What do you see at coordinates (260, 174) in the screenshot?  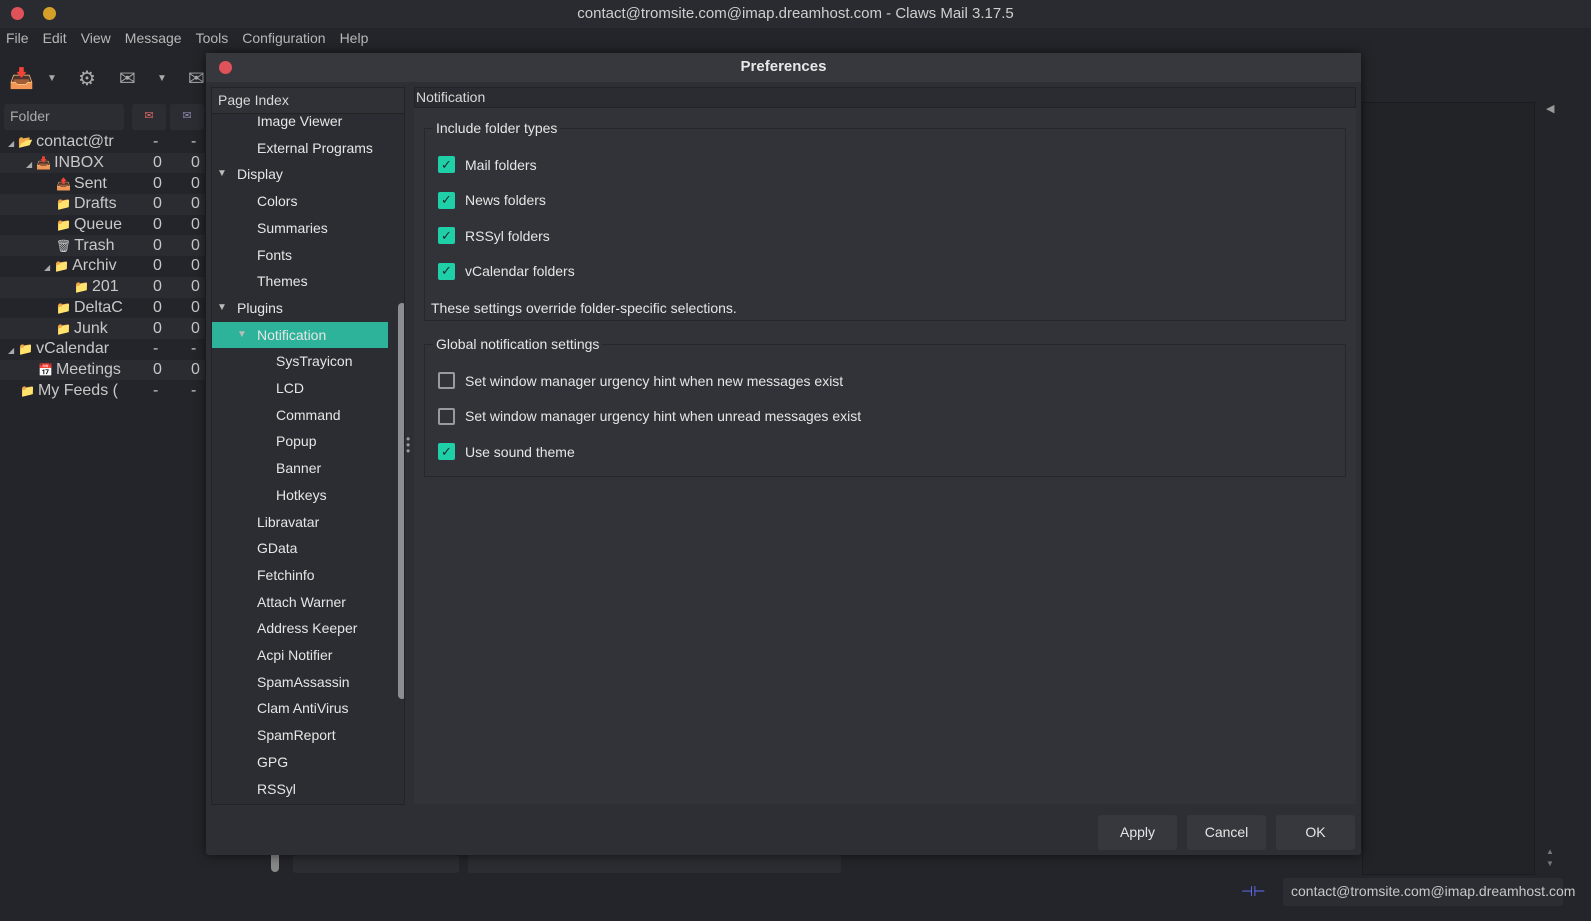 I see `page-index-label: Display` at bounding box center [260, 174].